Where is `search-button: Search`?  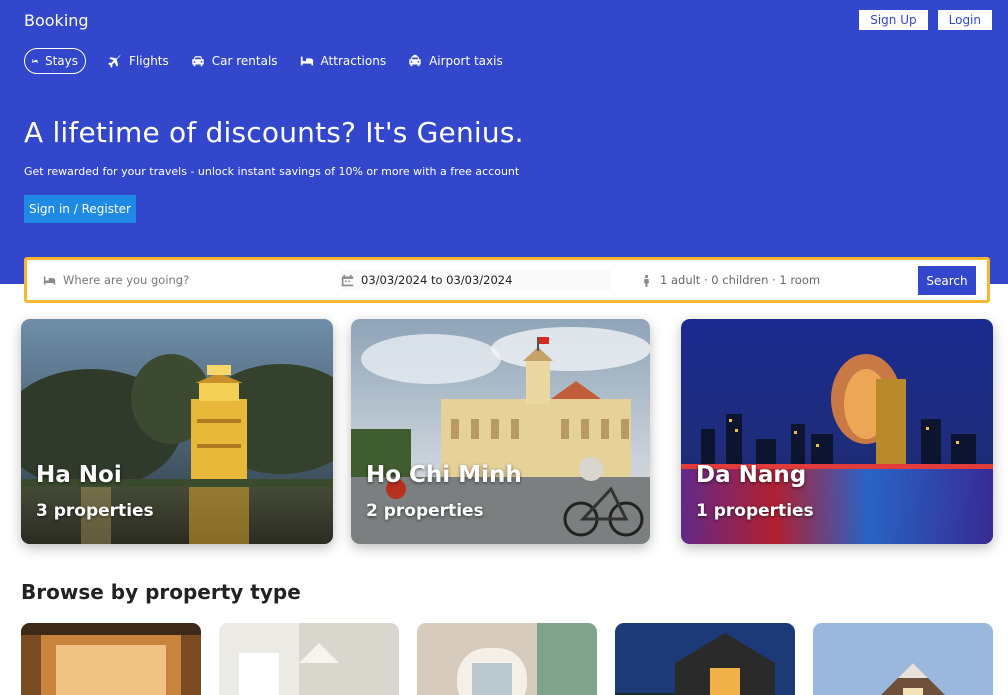 search-button: Search is located at coordinates (947, 280).